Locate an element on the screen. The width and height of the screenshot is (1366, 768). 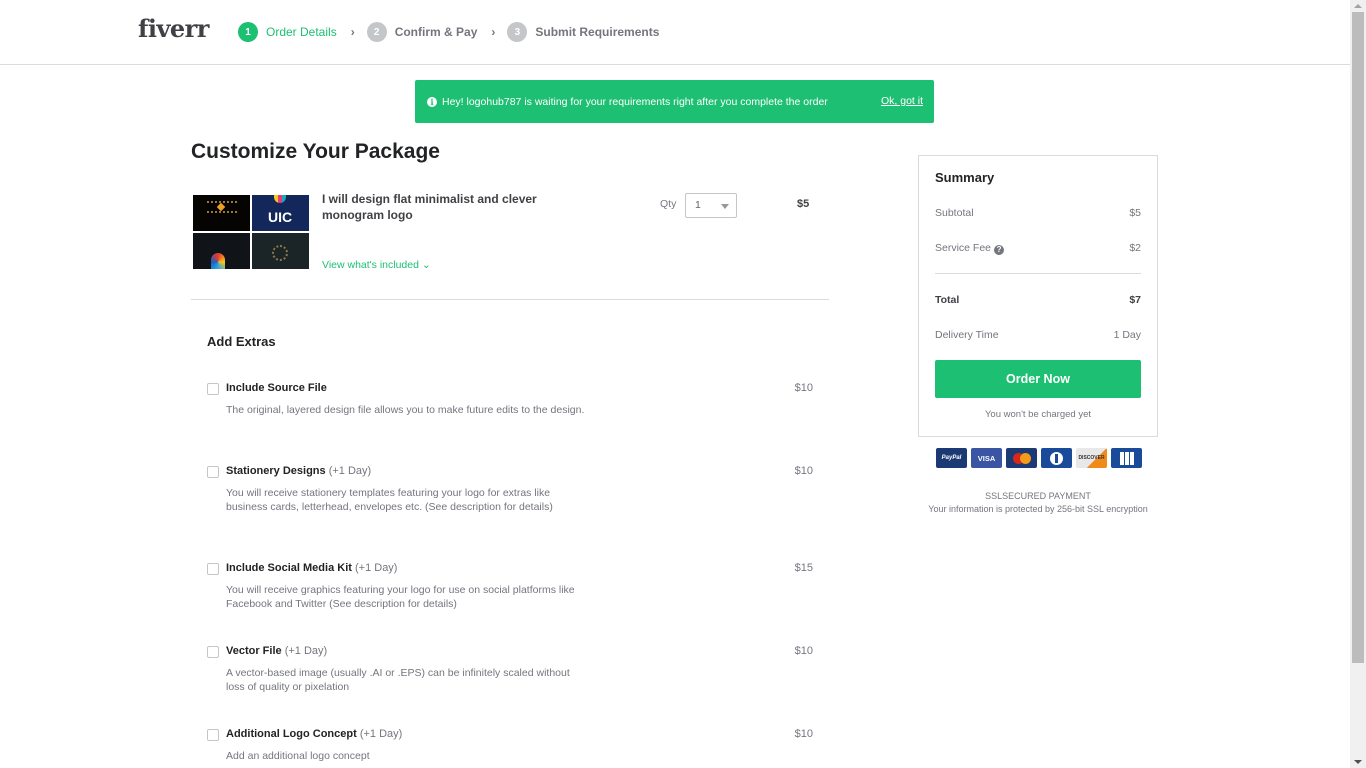
page-title: Customize Your Package is located at coordinates (315, 151).